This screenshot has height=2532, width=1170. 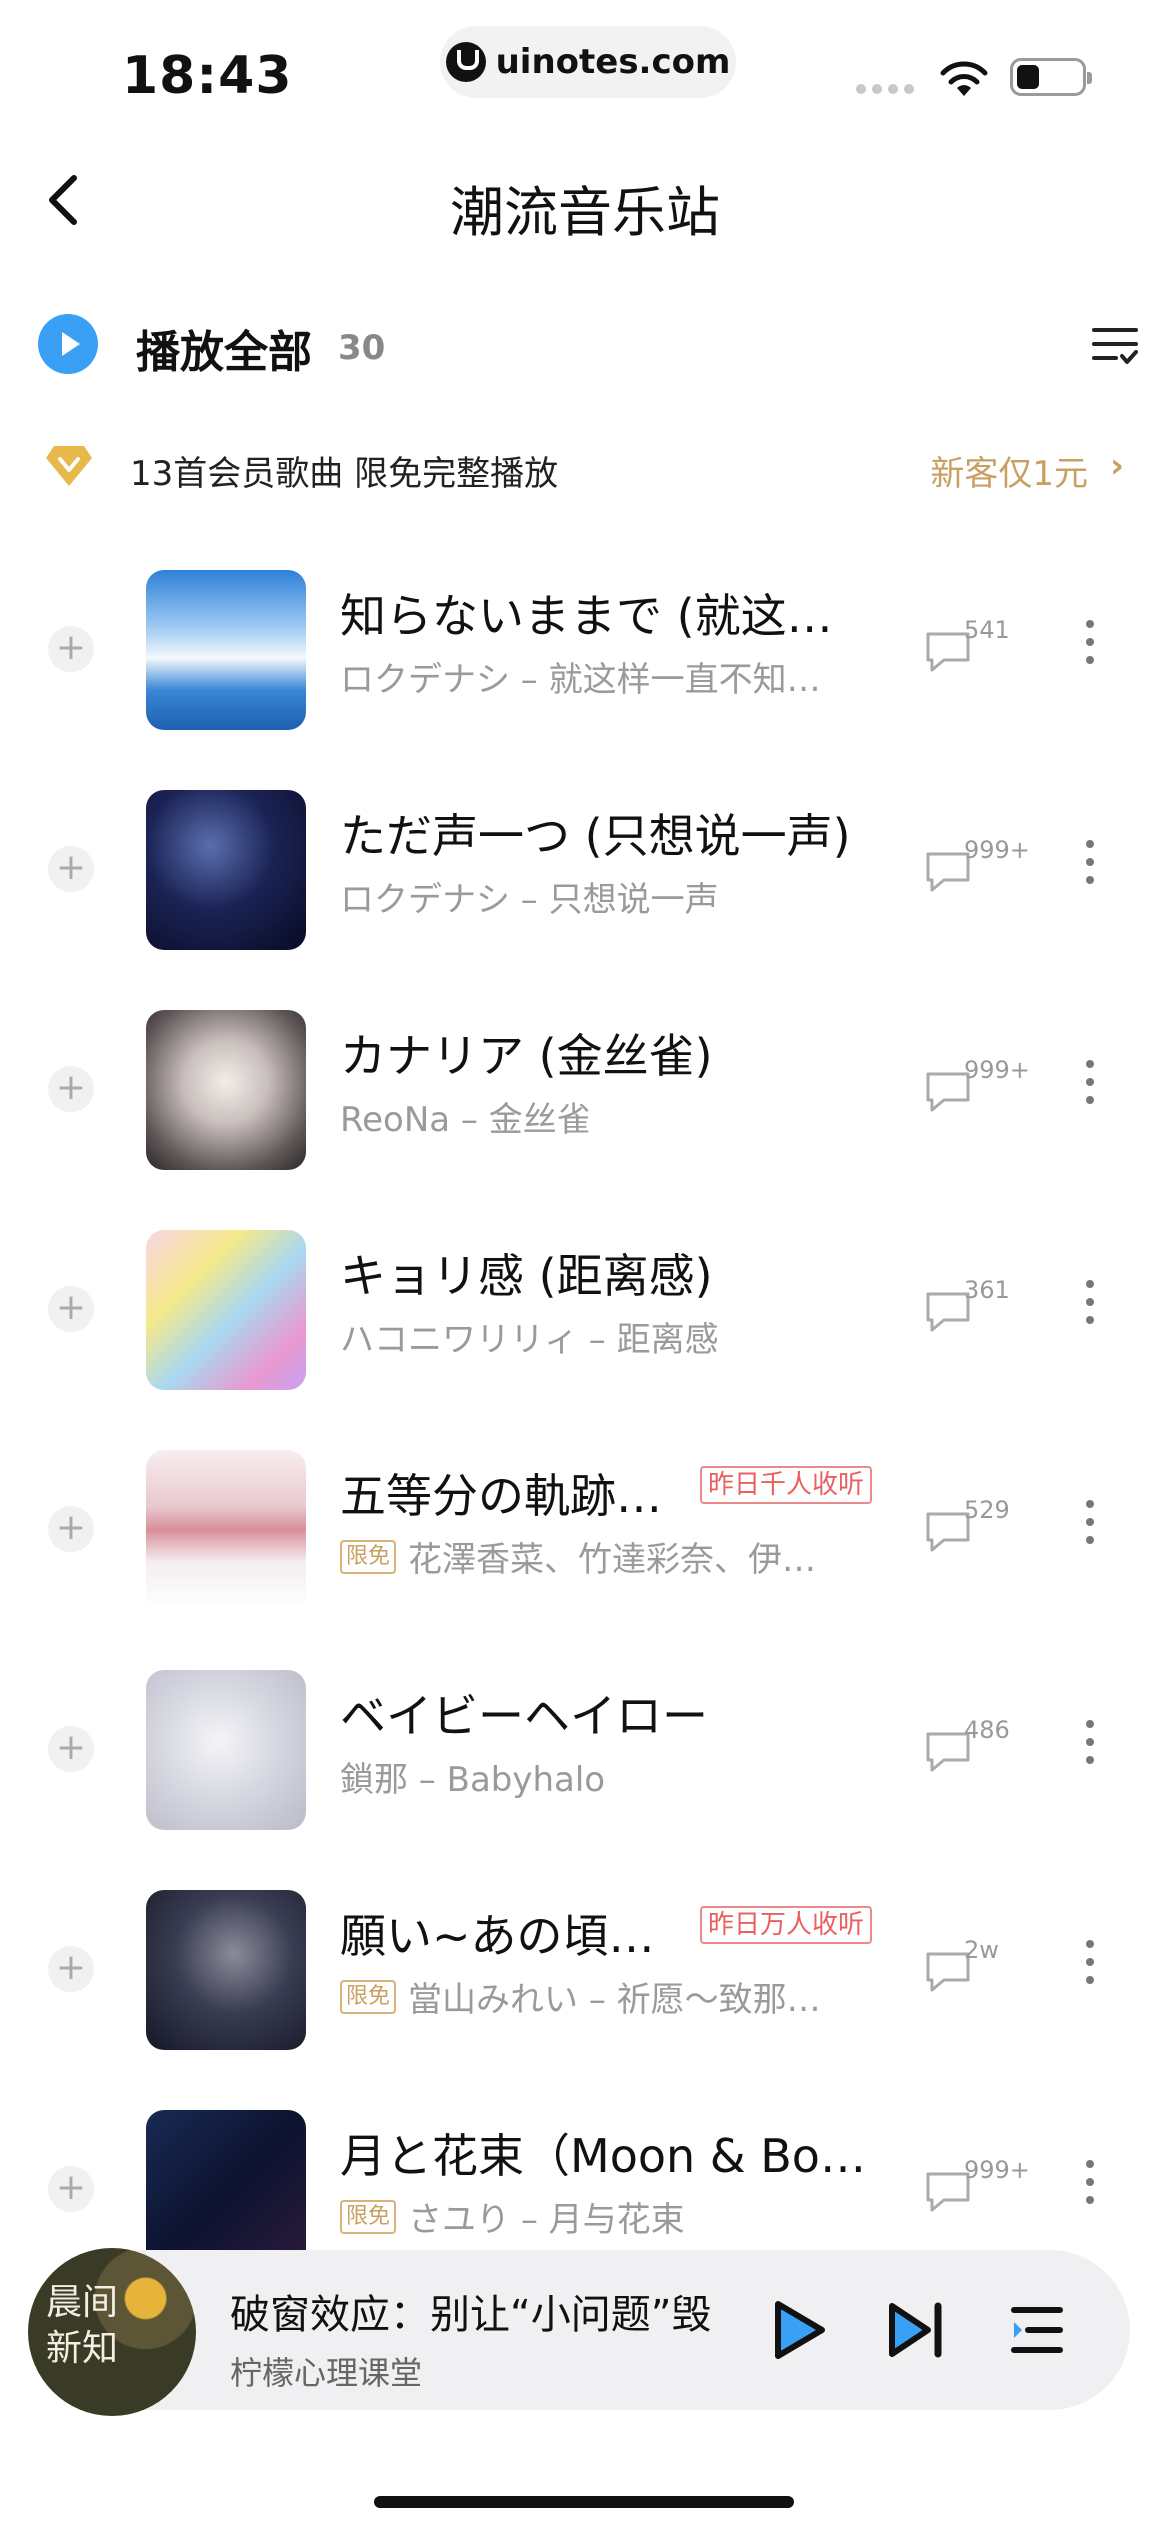 I want to click on comment-button: 2w, so click(x=974, y=1971).